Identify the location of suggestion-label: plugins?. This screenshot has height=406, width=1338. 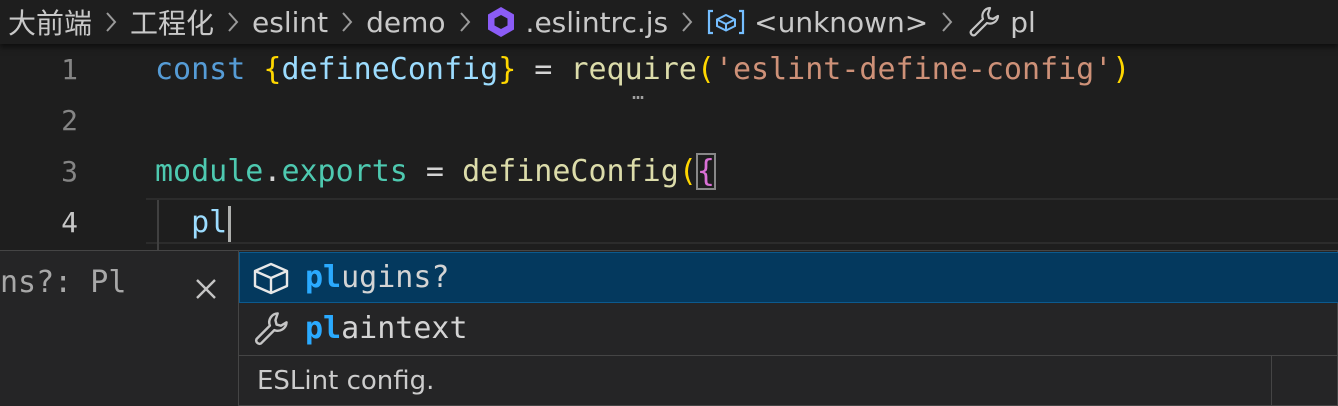
(377, 277).